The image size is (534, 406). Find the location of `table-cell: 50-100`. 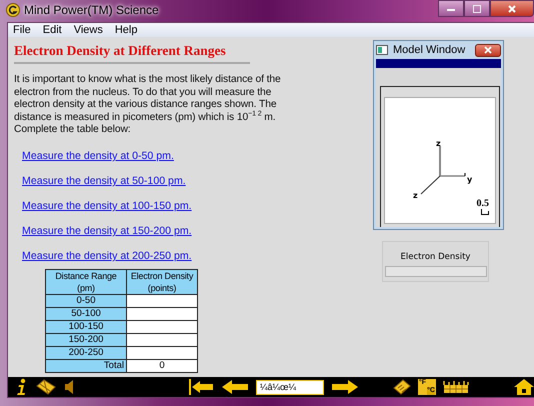

table-cell: 50-100 is located at coordinates (86, 313).